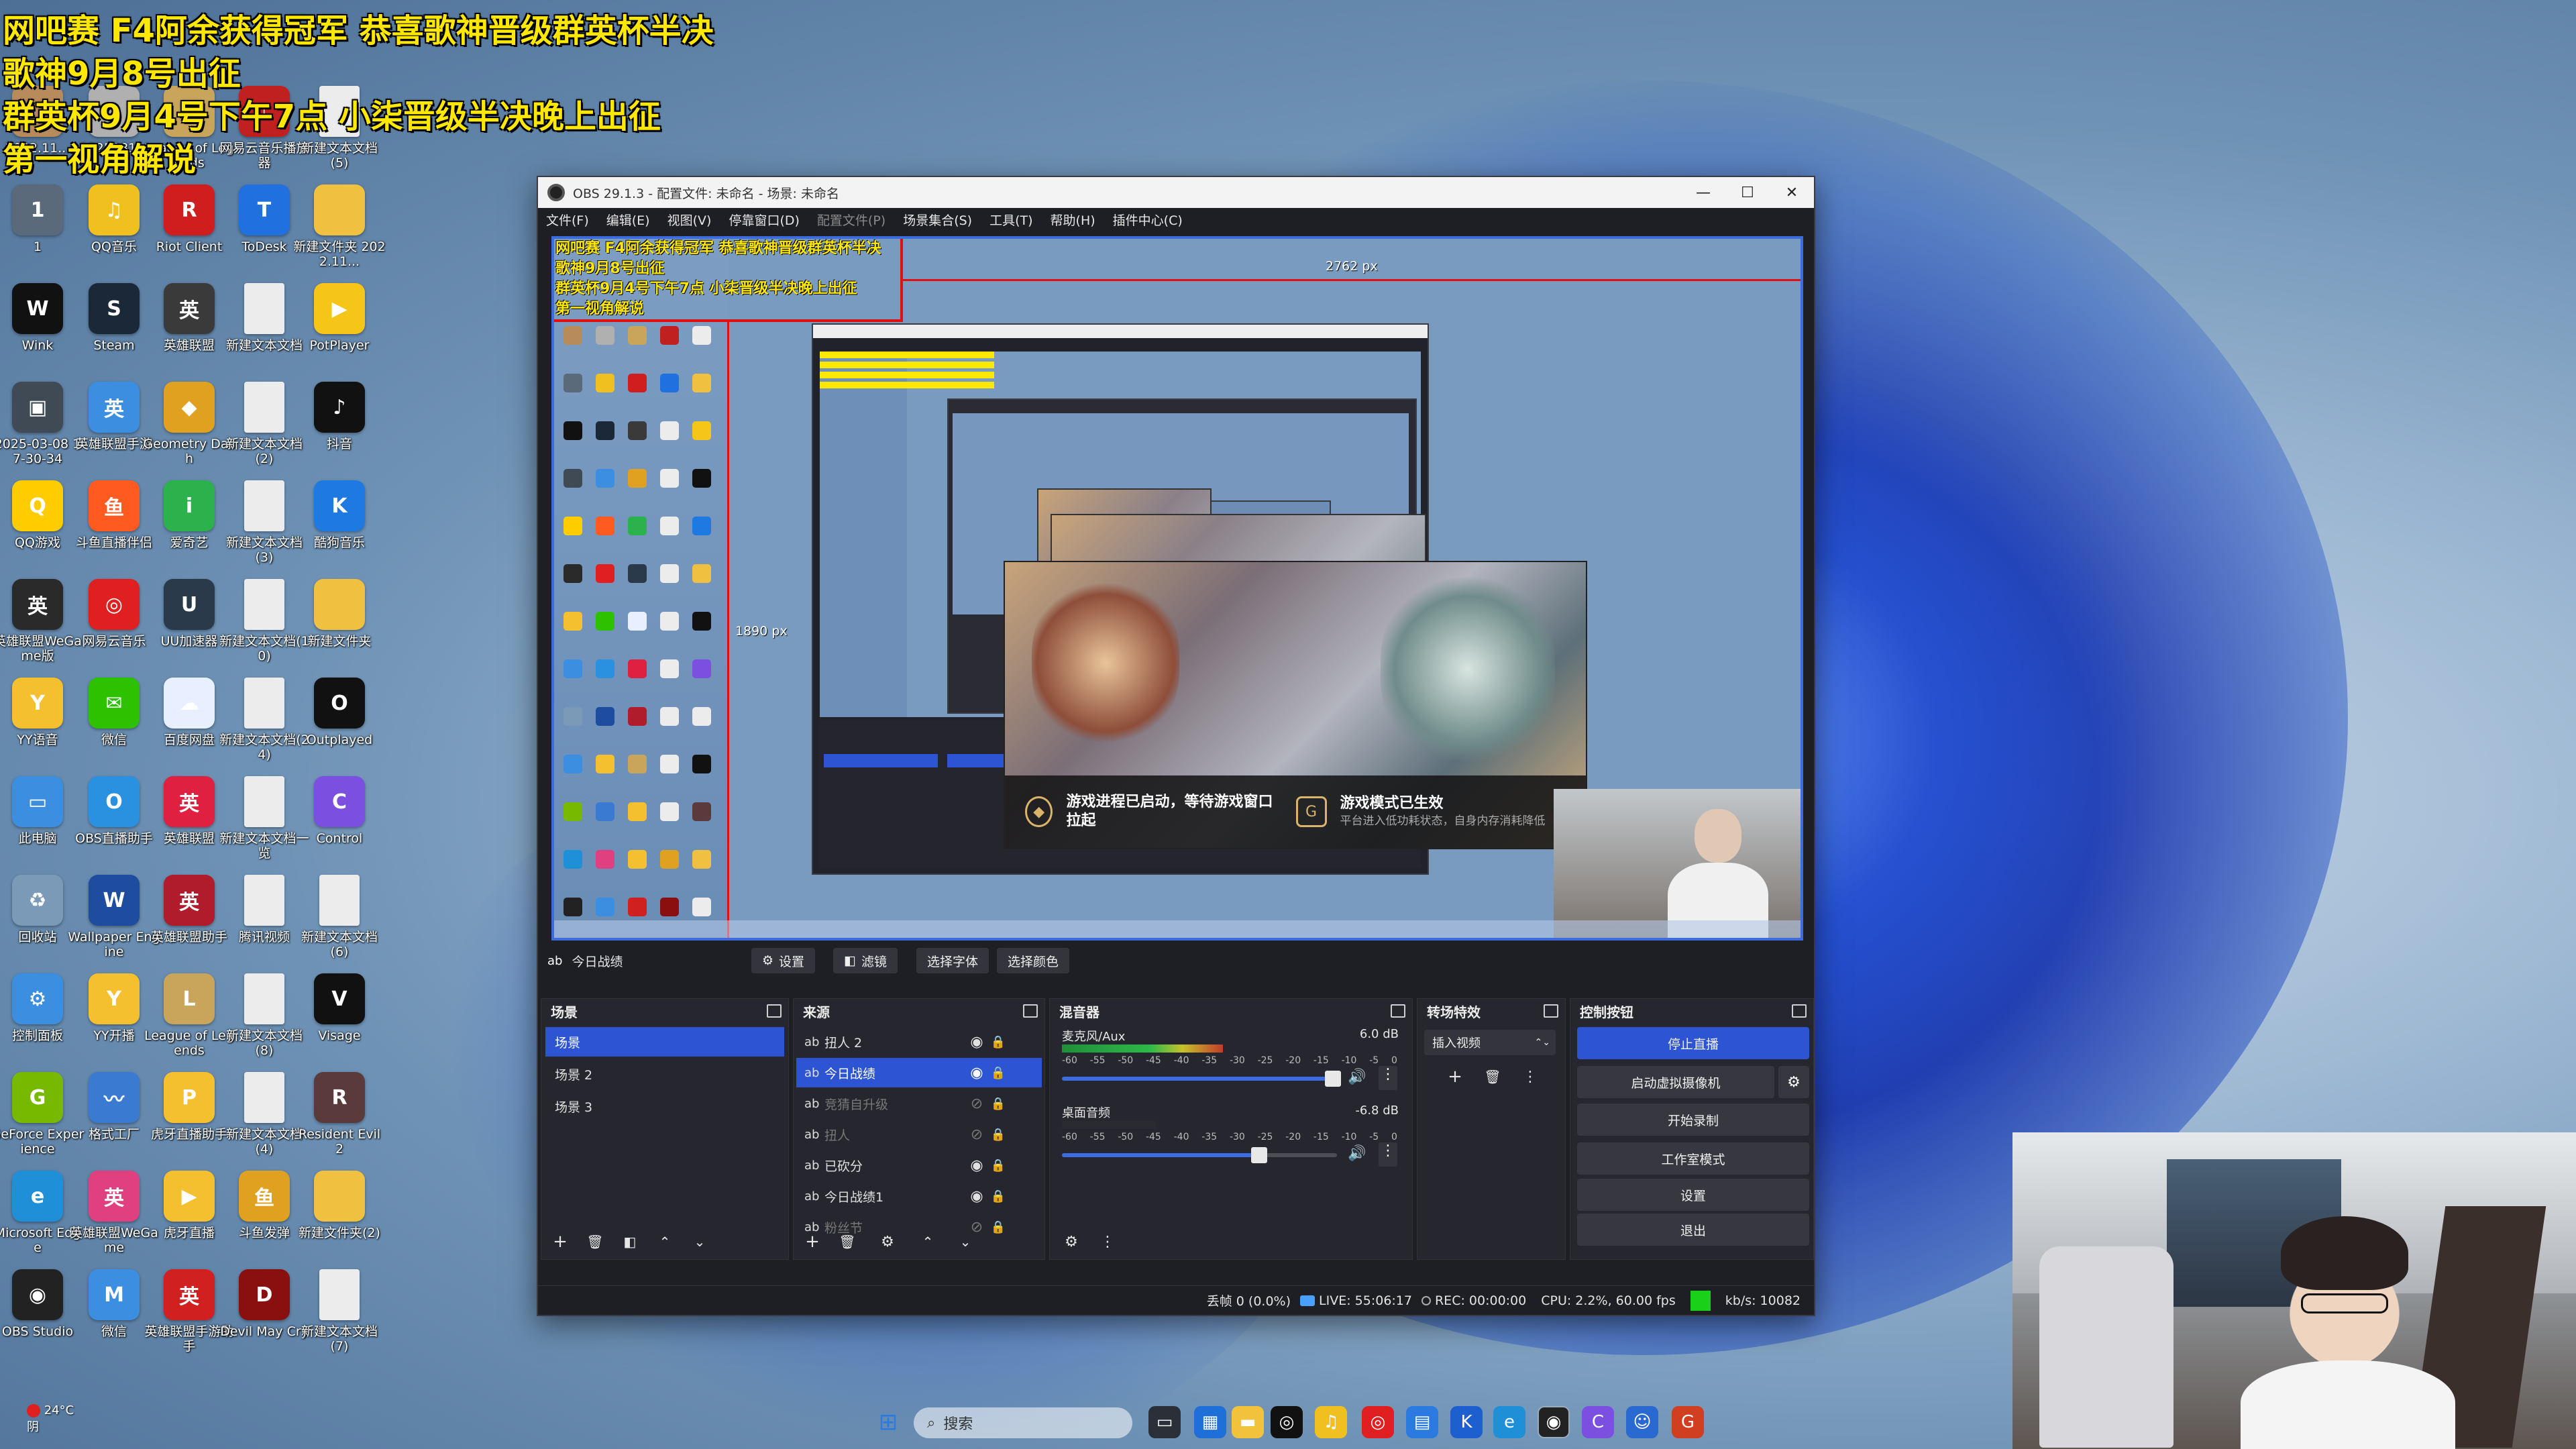 The width and height of the screenshot is (2576, 1449). What do you see at coordinates (1554, 1422) in the screenshot?
I see `obs-taskbar-icon: ◉` at bounding box center [1554, 1422].